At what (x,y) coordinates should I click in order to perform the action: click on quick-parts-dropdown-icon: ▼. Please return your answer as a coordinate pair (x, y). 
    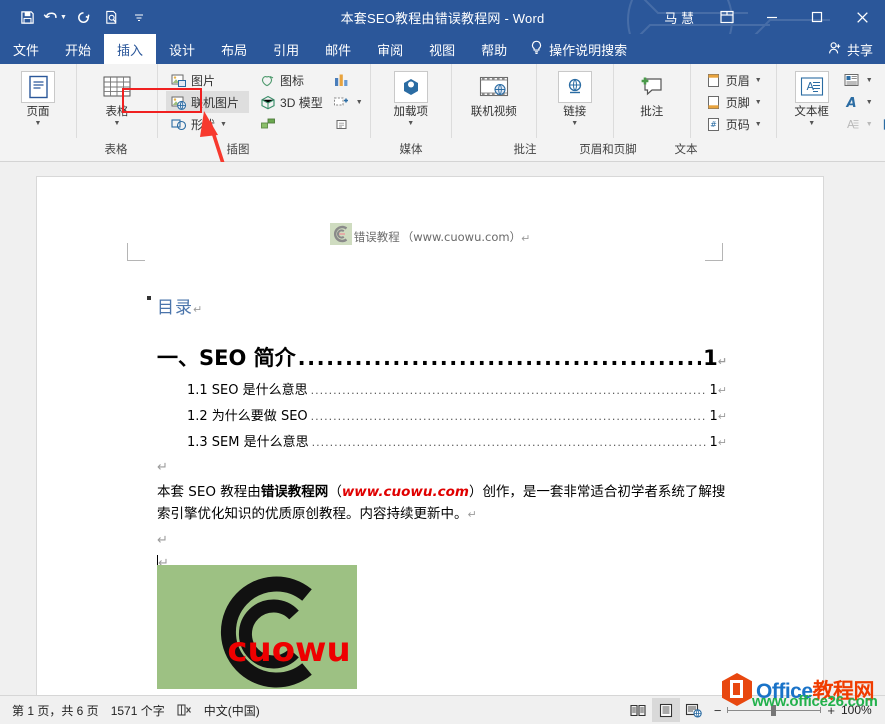
    Looking at the image, I should click on (869, 80).